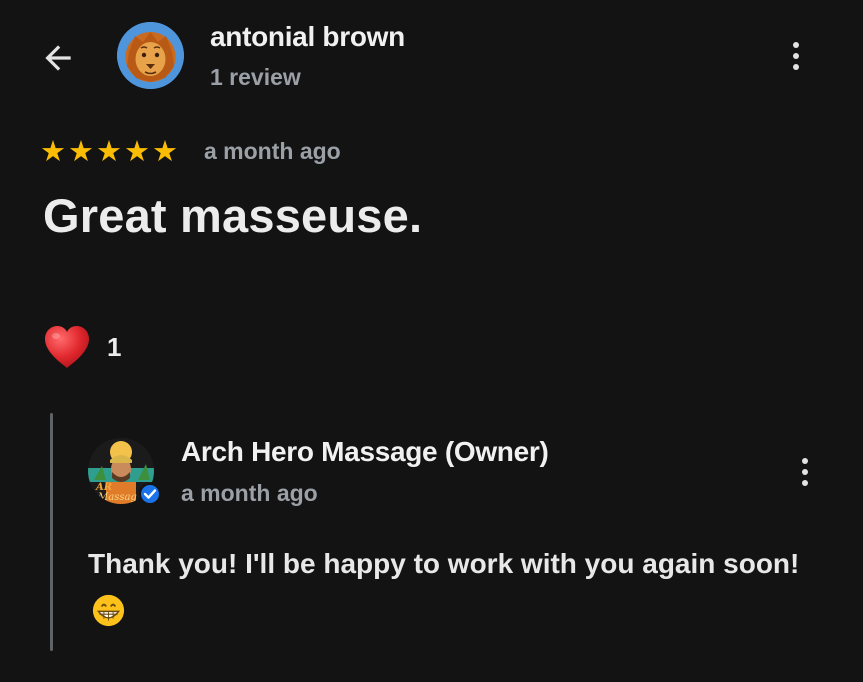 Image resolution: width=863 pixels, height=682 pixels. I want to click on star-rating: ★ ★ ★ ★ ★, so click(109, 152).